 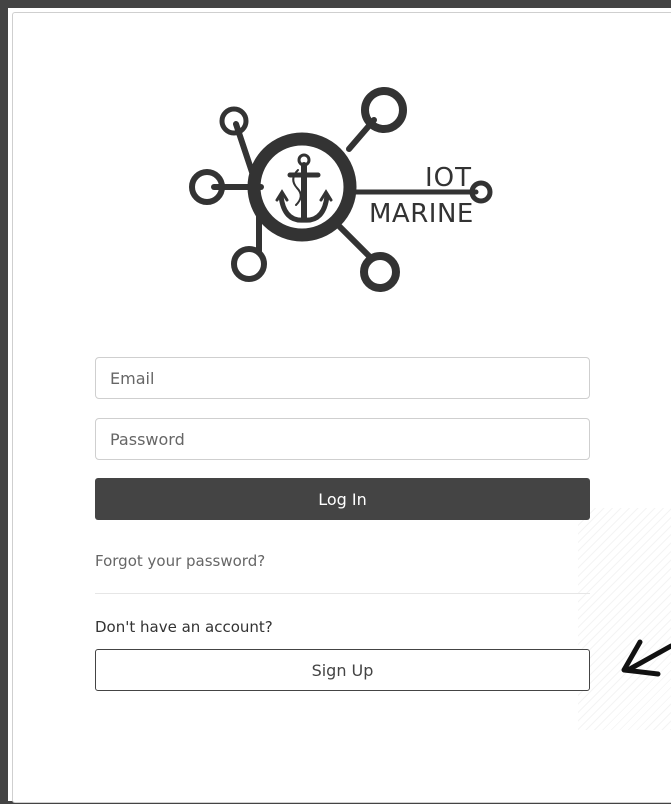 I want to click on email-input, so click(x=342, y=378).